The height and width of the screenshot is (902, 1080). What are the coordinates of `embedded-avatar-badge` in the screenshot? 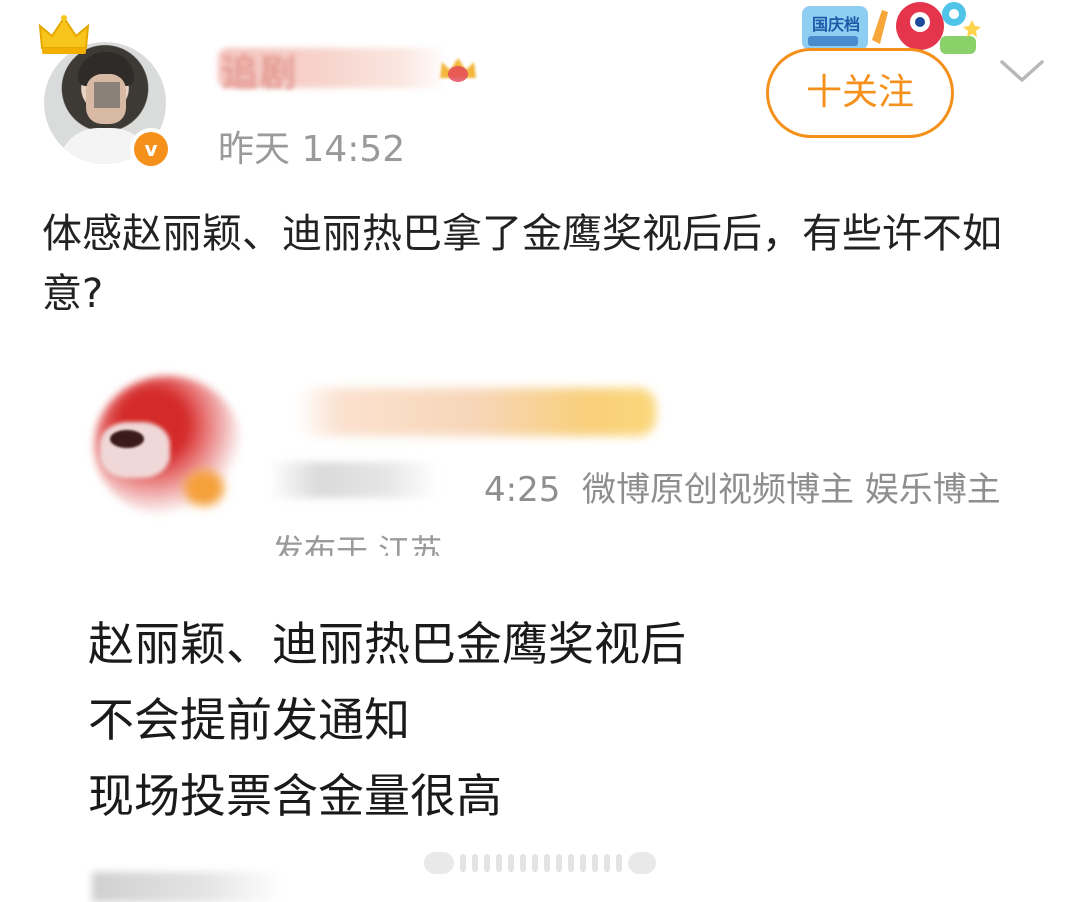 It's located at (204, 488).